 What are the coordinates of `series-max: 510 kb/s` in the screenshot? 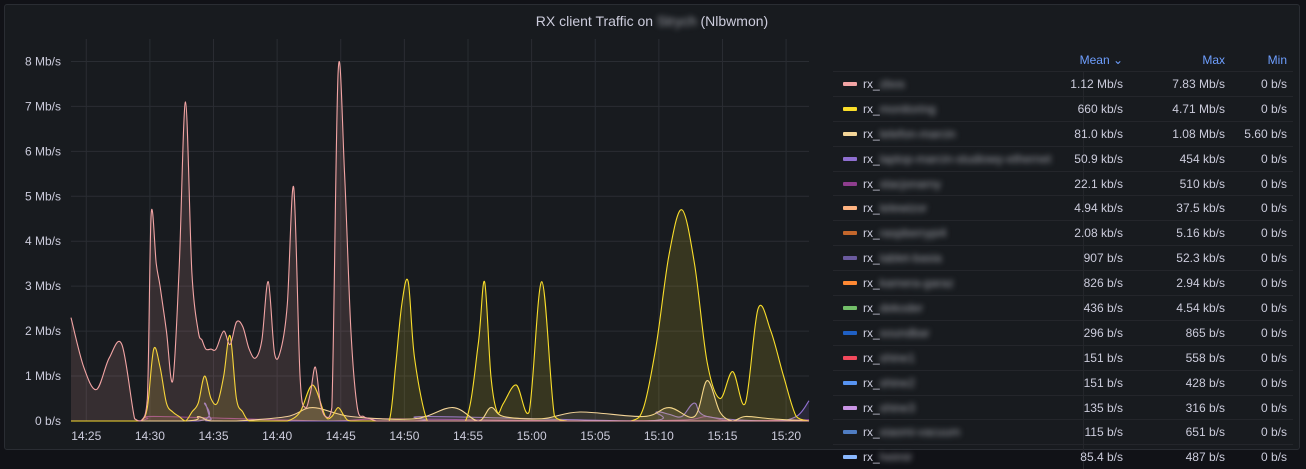 It's located at (1202, 183).